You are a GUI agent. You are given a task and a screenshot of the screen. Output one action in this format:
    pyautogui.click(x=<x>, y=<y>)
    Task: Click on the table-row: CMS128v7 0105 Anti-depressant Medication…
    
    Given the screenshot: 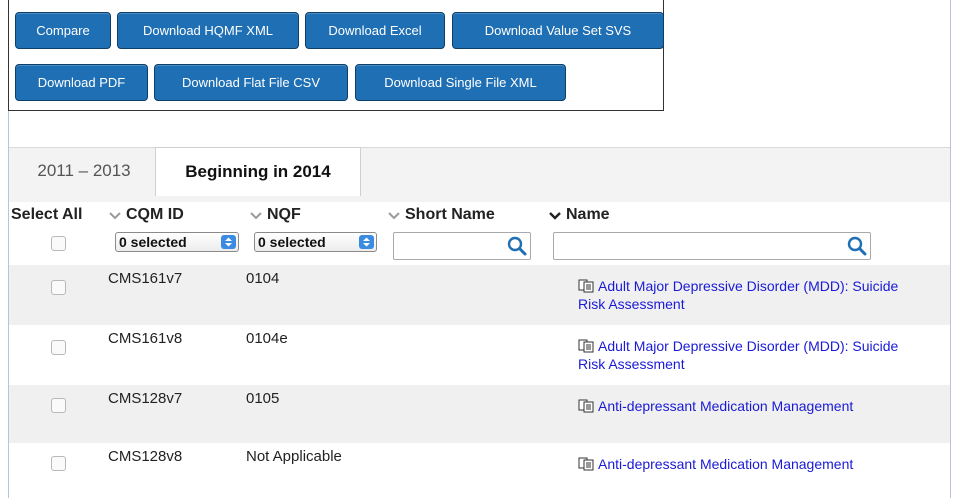 What is the action you would take?
    pyautogui.click(x=479, y=414)
    